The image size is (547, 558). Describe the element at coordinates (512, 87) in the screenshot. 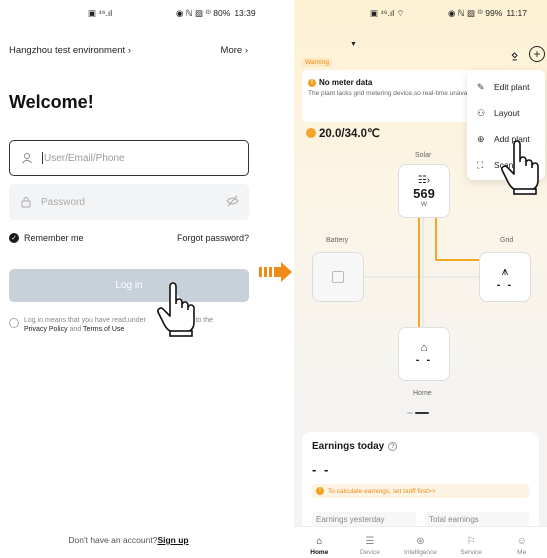

I see `menu-label: Edit plant` at that location.